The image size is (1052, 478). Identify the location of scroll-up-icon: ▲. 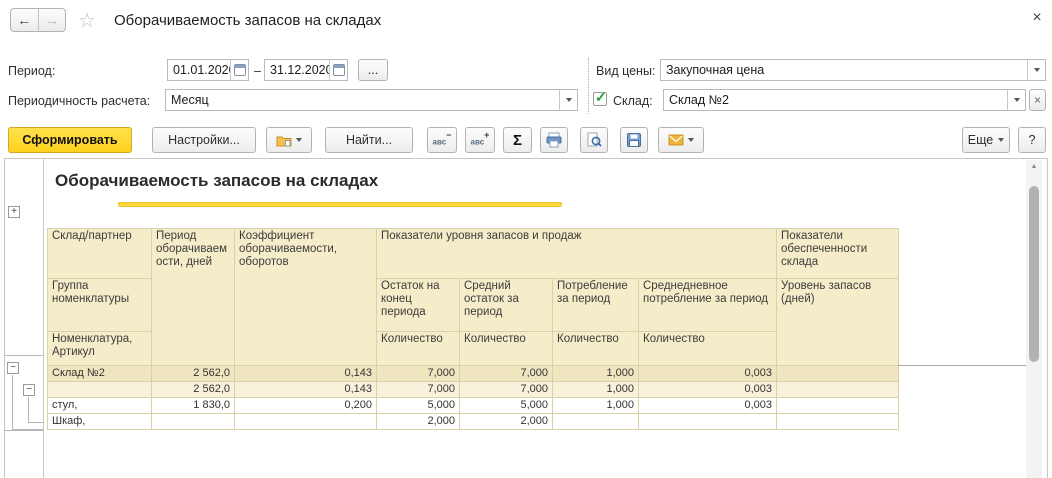
(1034, 167).